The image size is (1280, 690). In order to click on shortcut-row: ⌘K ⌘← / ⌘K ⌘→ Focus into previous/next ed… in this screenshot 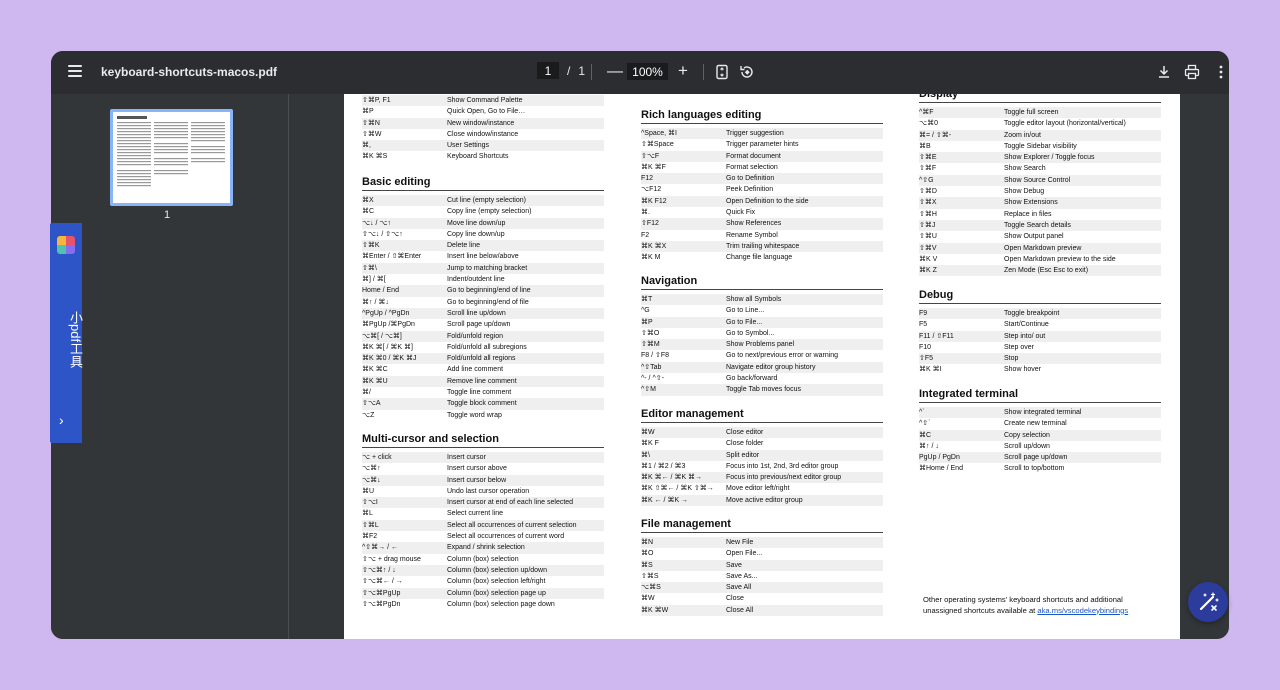, I will do `click(762, 478)`.